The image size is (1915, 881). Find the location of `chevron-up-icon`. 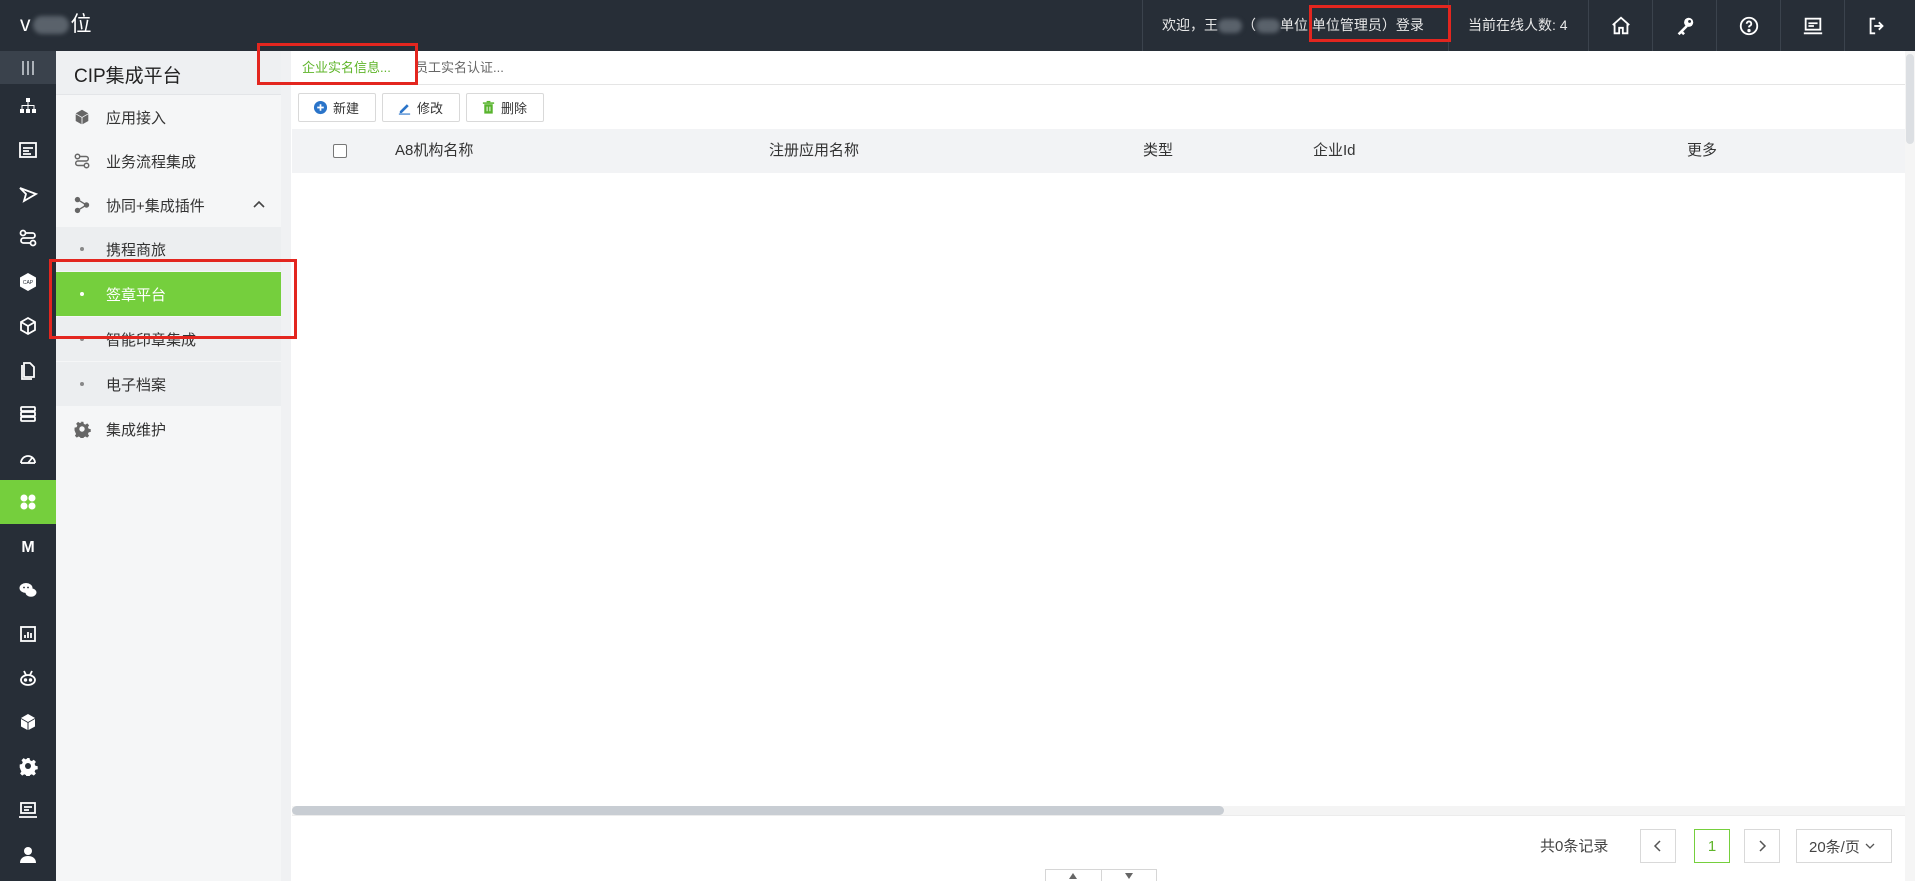

chevron-up-icon is located at coordinates (259, 204).